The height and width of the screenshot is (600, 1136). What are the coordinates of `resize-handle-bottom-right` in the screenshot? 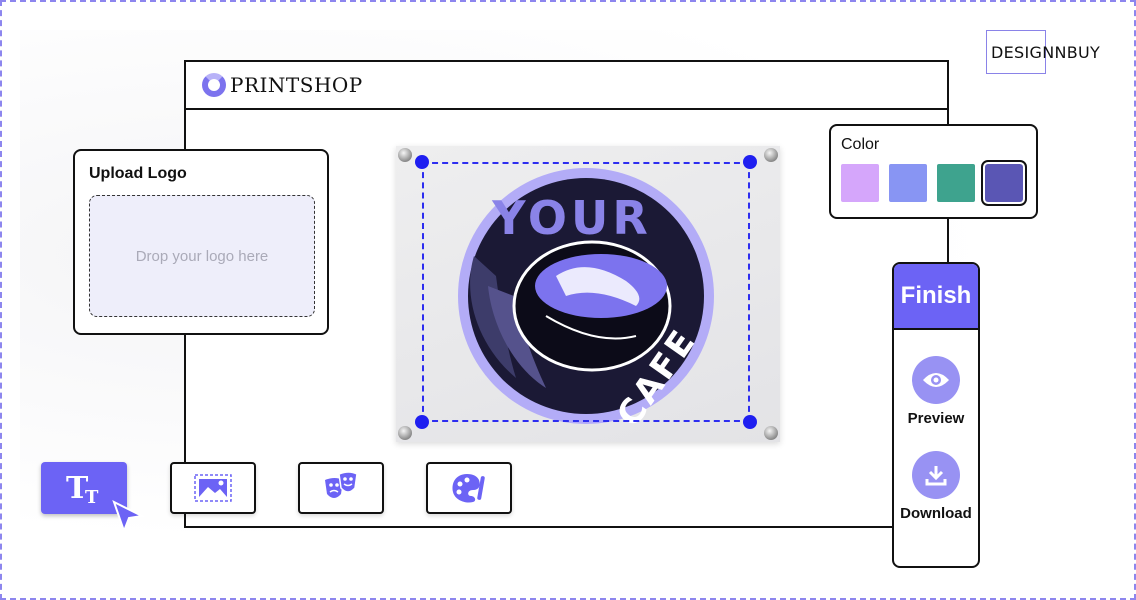 It's located at (750, 422).